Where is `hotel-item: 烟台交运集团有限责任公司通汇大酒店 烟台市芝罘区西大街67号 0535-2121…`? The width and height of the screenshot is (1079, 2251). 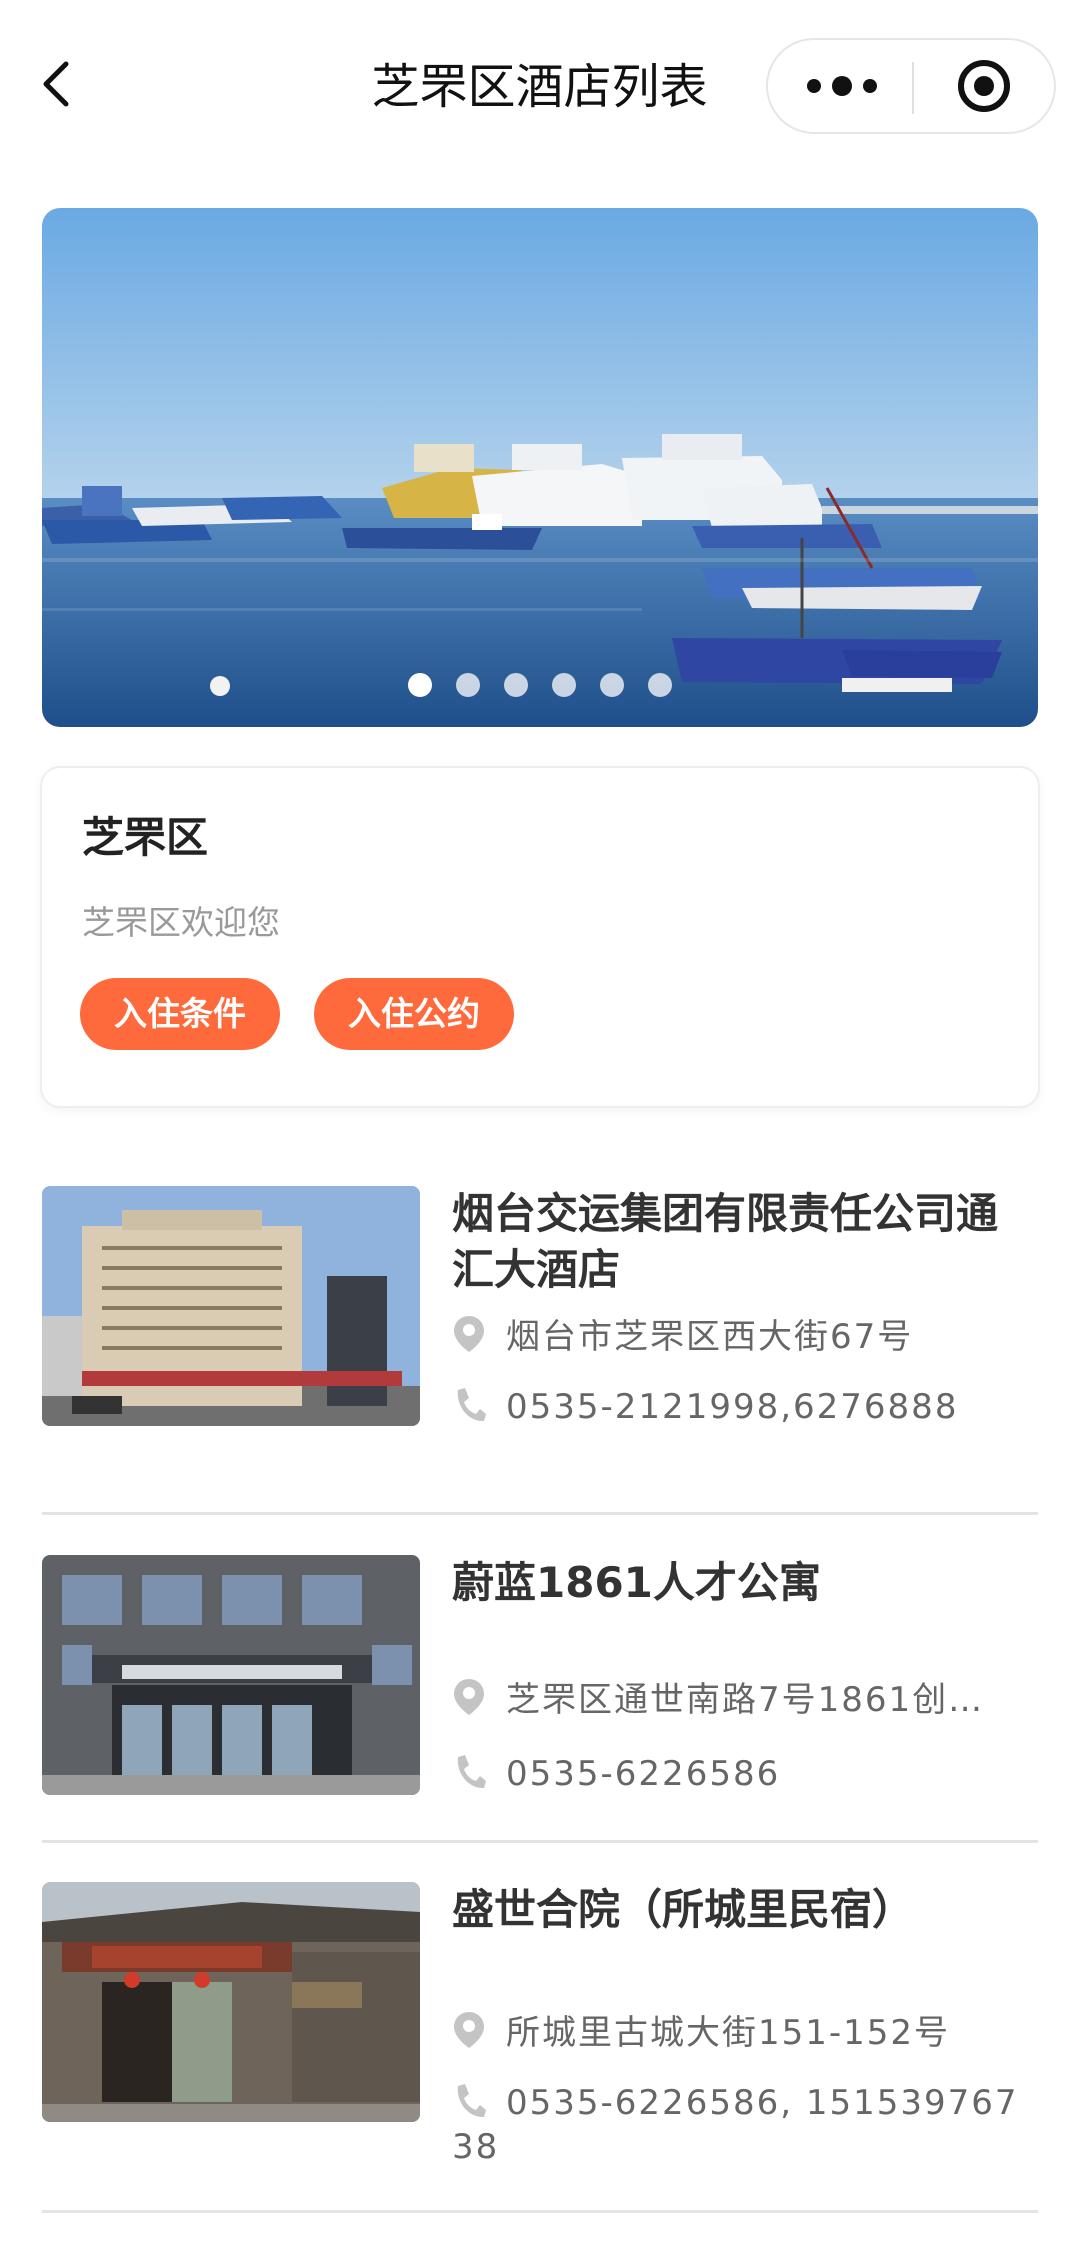
hotel-item: 烟台交运集团有限责任公司通汇大酒店 烟台市芝罘区西大街67号 0535-2121… is located at coordinates (540, 1316).